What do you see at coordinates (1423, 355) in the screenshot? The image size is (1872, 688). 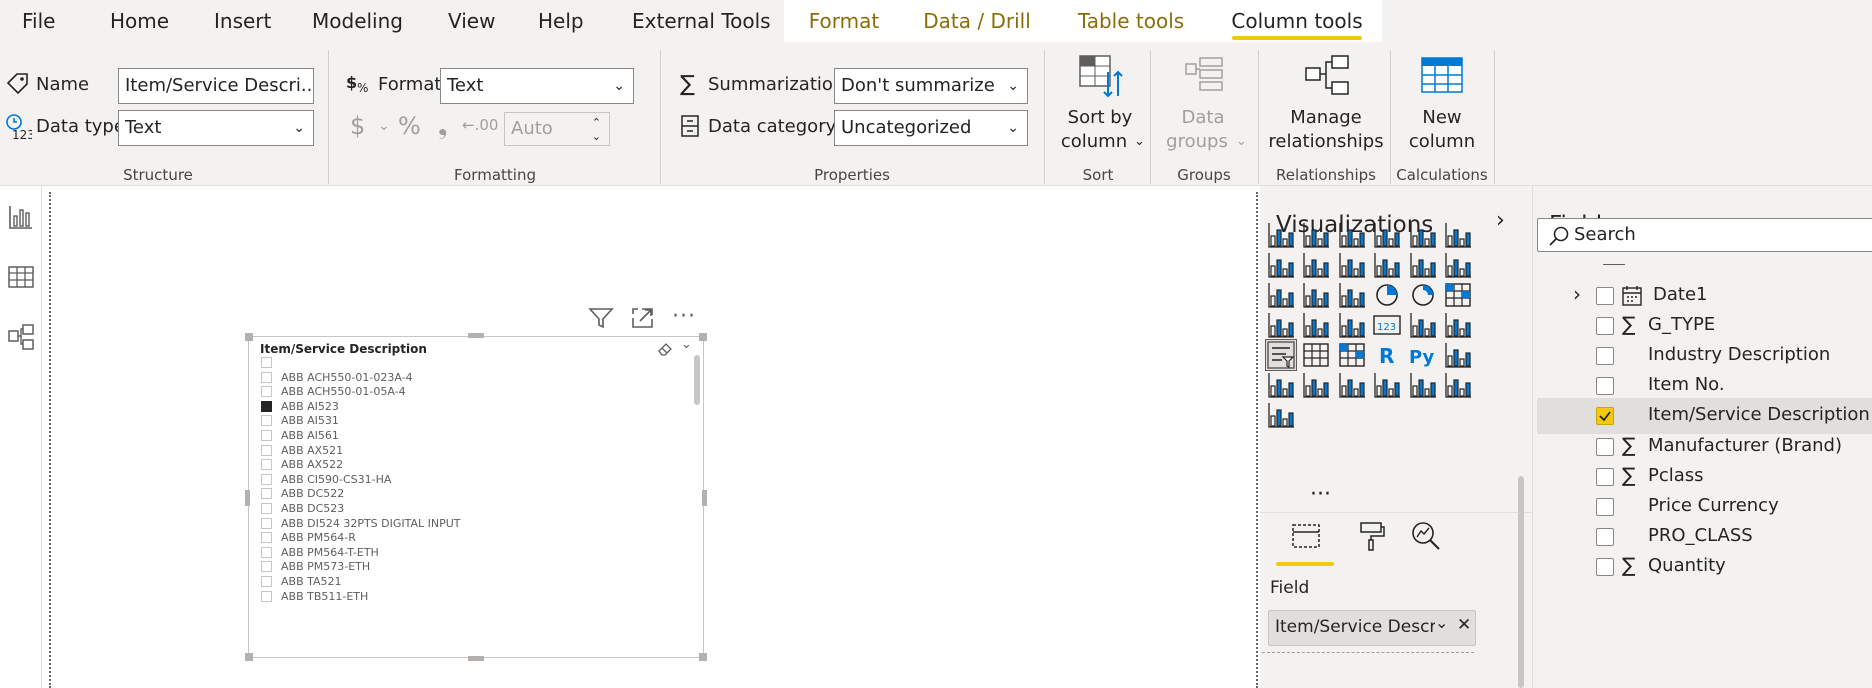 I see `python-visual-icon: Py` at bounding box center [1423, 355].